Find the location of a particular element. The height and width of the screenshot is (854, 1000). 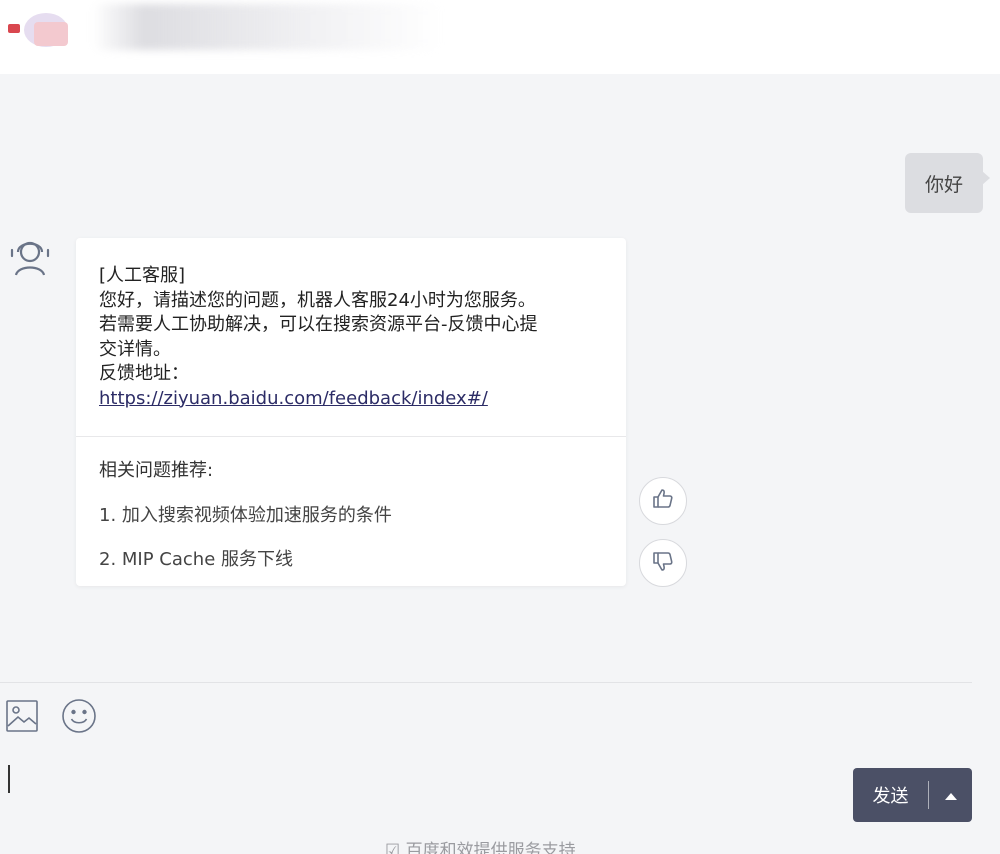

app-logo-icon is located at coordinates (37, 28).